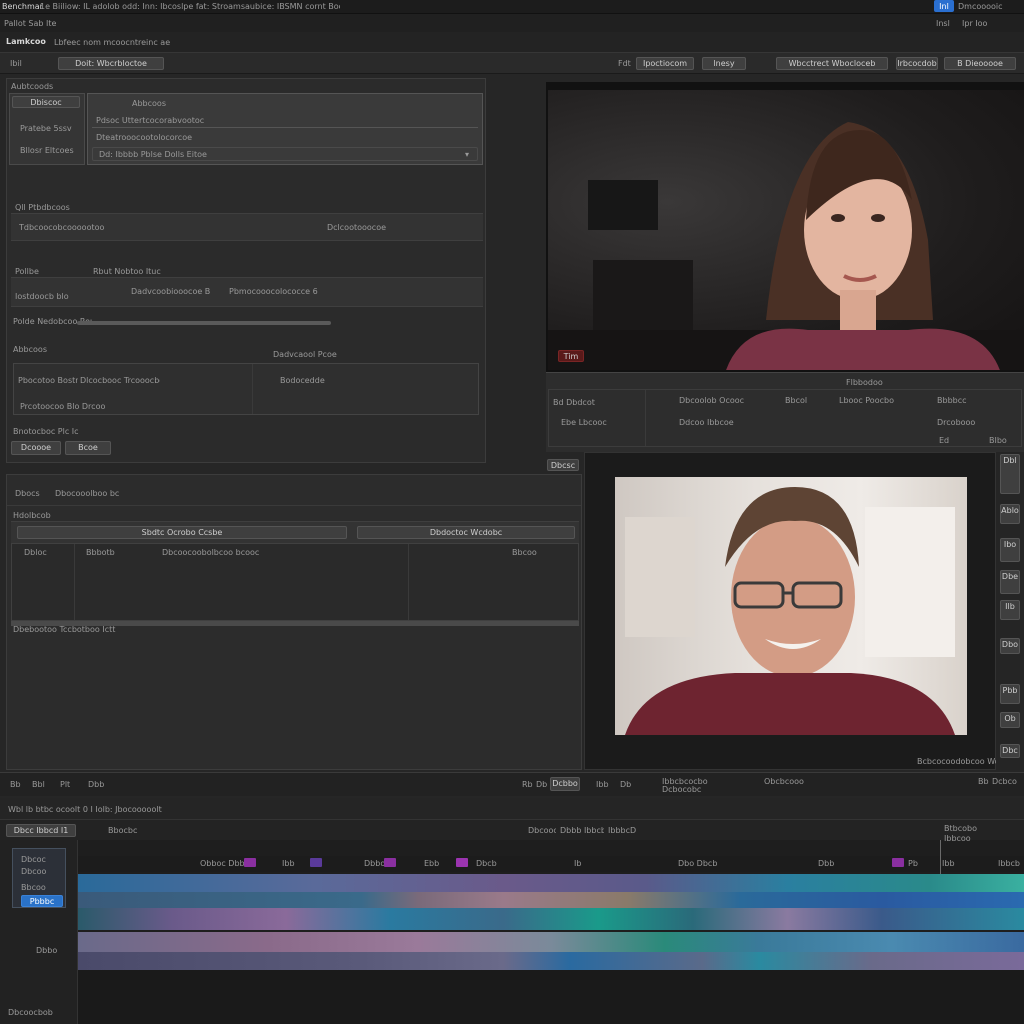 This screenshot has height=1024, width=1024. I want to click on transport-left-3: Plt, so click(69, 785).